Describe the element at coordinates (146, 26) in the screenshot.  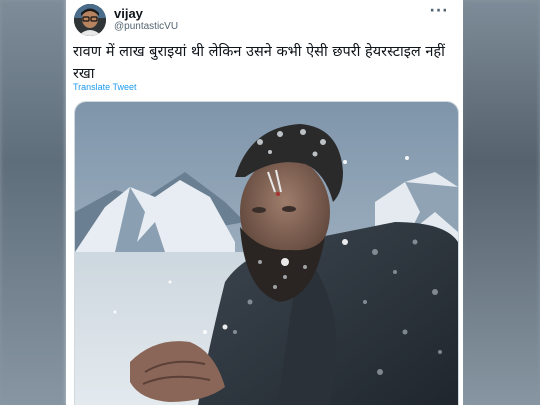
I see `author-handle: @puntasticVU` at that location.